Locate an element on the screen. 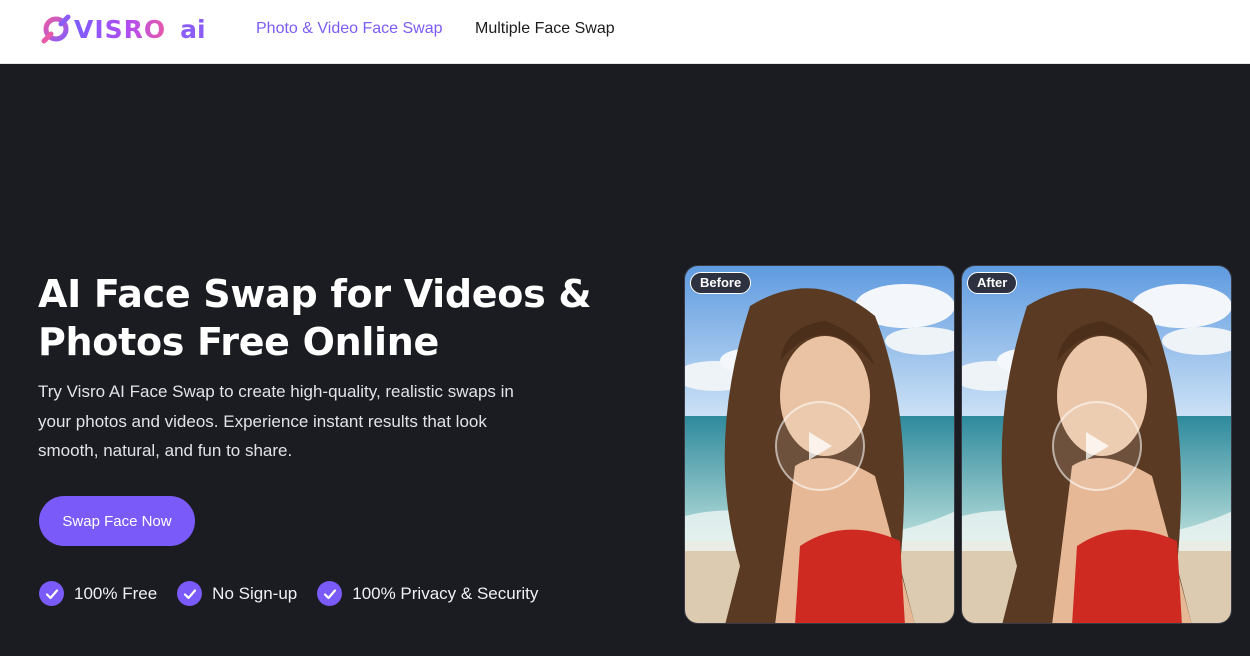 This screenshot has height=656, width=1250. nav-multiple-face-swap: Multiple Face Swap is located at coordinates (545, 29).